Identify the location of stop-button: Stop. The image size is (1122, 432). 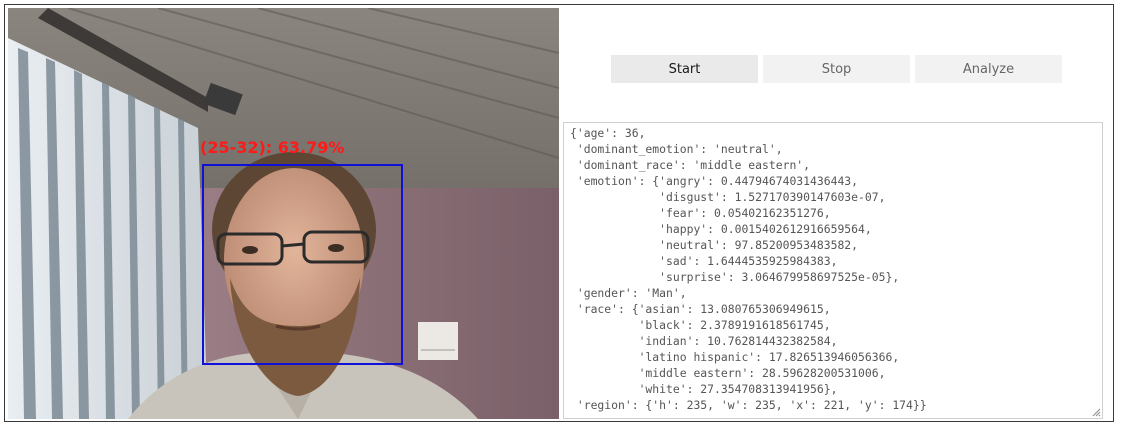
(836, 69).